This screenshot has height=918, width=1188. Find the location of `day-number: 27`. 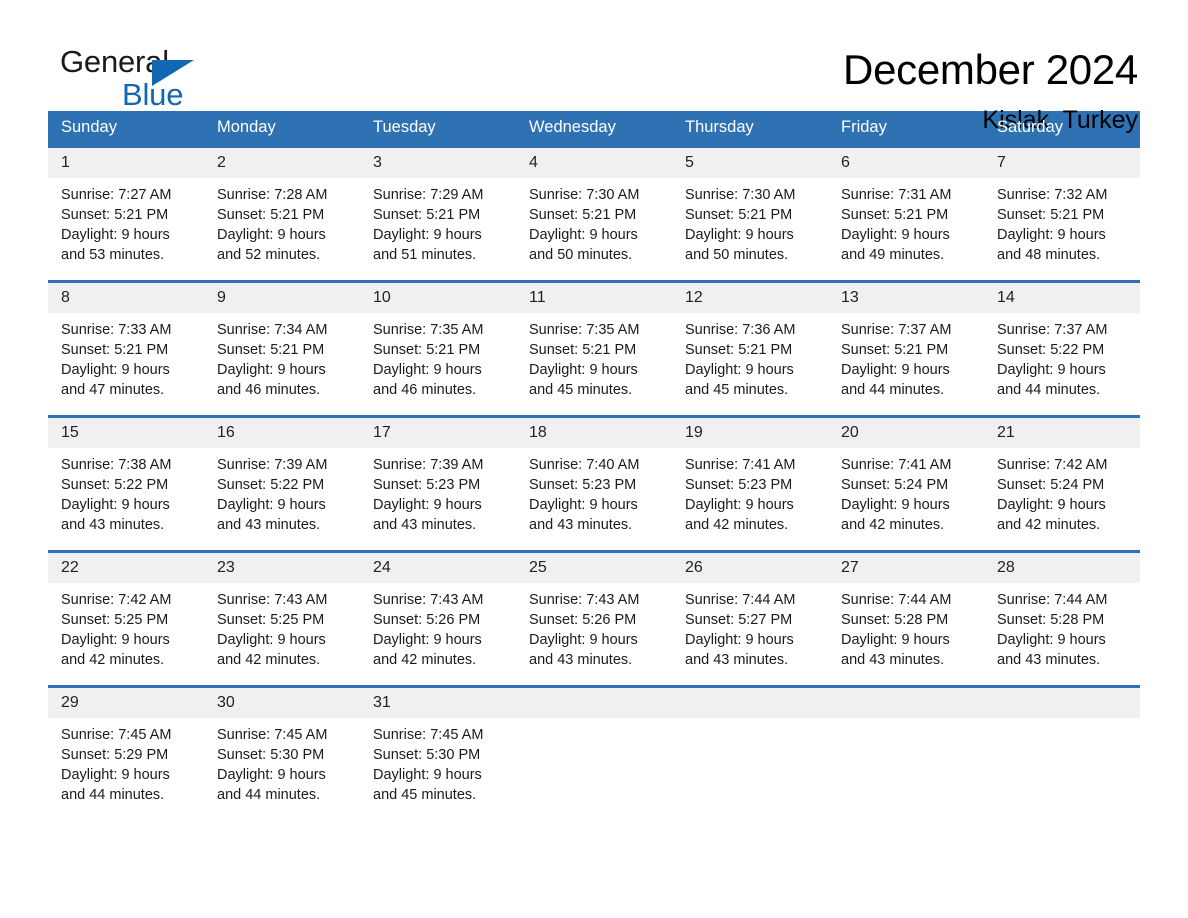

day-number: 27 is located at coordinates (906, 568).